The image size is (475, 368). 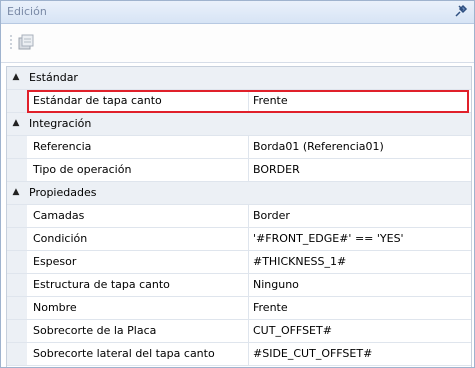 I want to click on property-name: Espesor, so click(x=138, y=262).